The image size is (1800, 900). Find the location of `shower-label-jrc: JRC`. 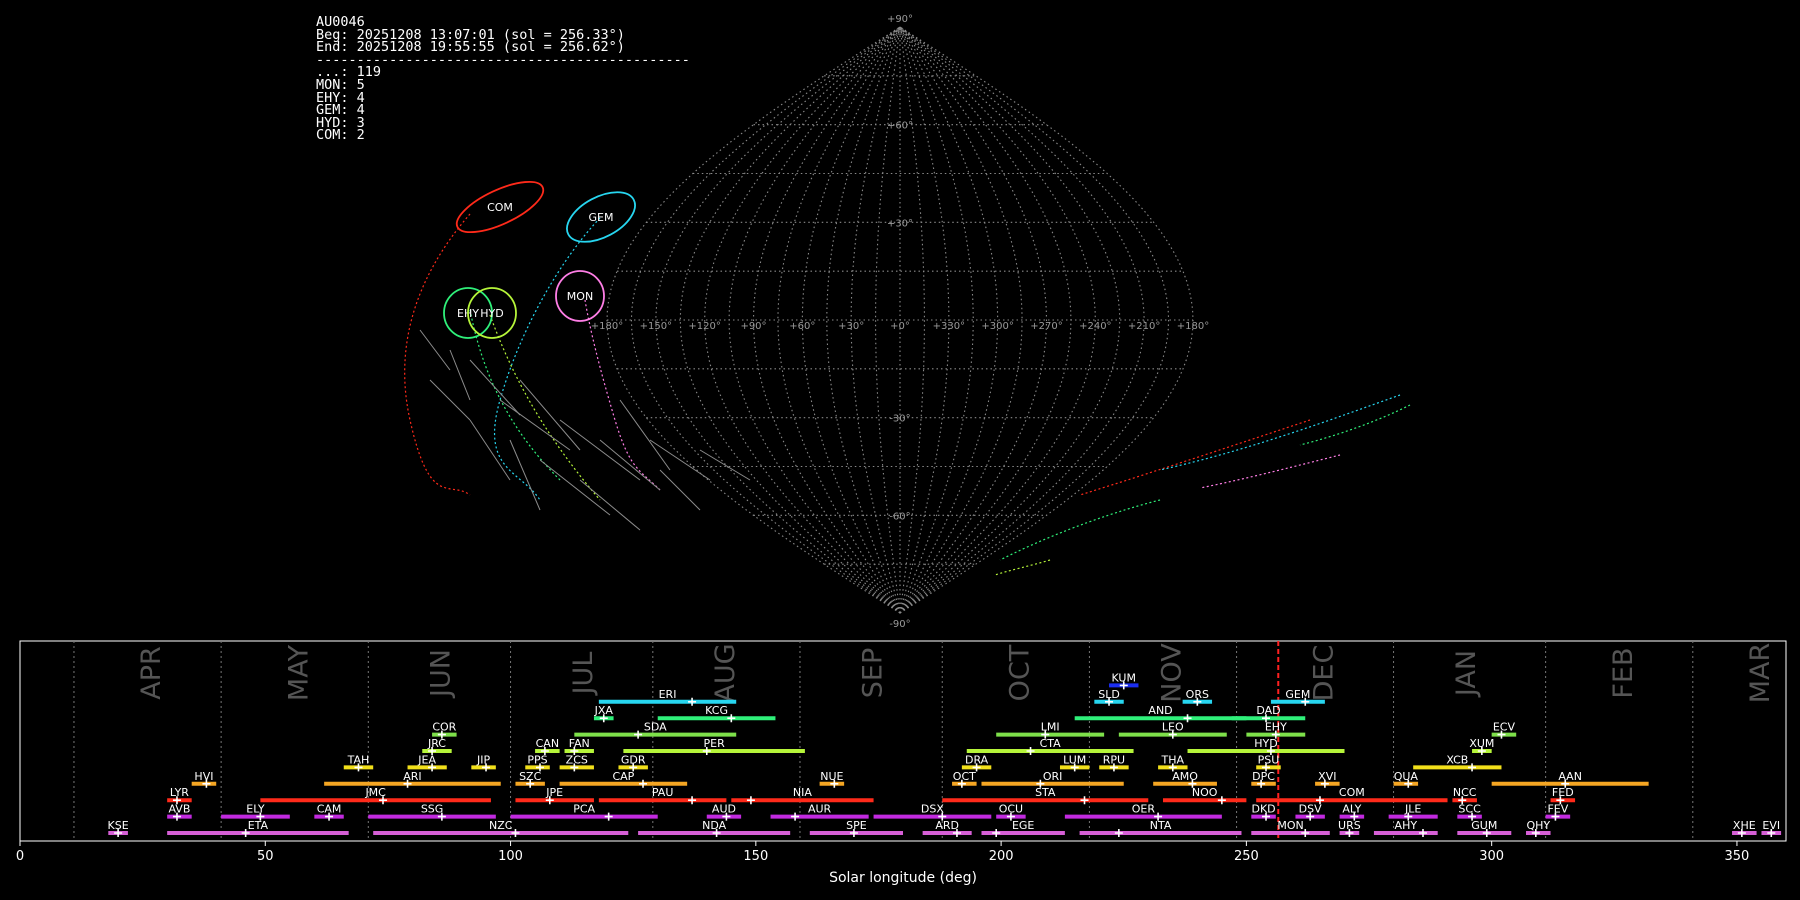

shower-label-jrc: JRC is located at coordinates (436, 743).